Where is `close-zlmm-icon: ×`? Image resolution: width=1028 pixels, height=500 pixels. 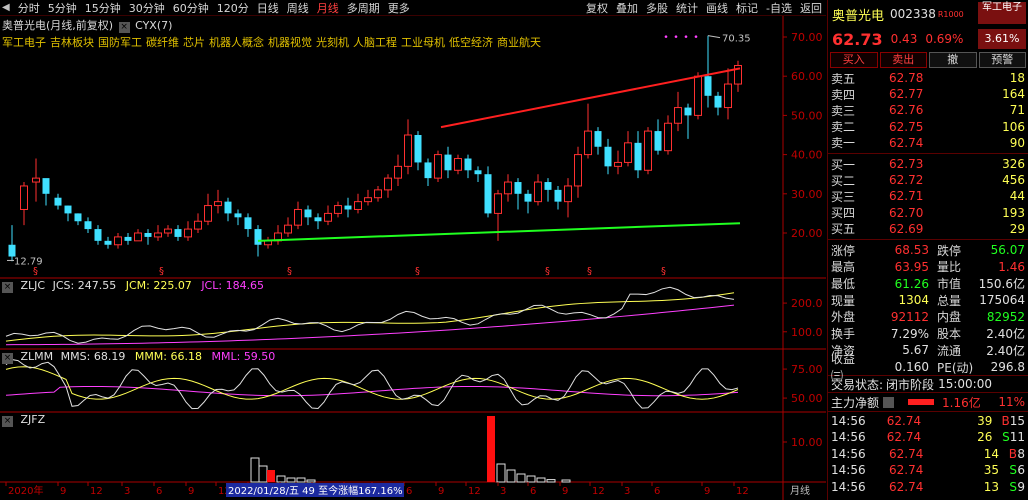 close-zlmm-icon: × is located at coordinates (7, 358).